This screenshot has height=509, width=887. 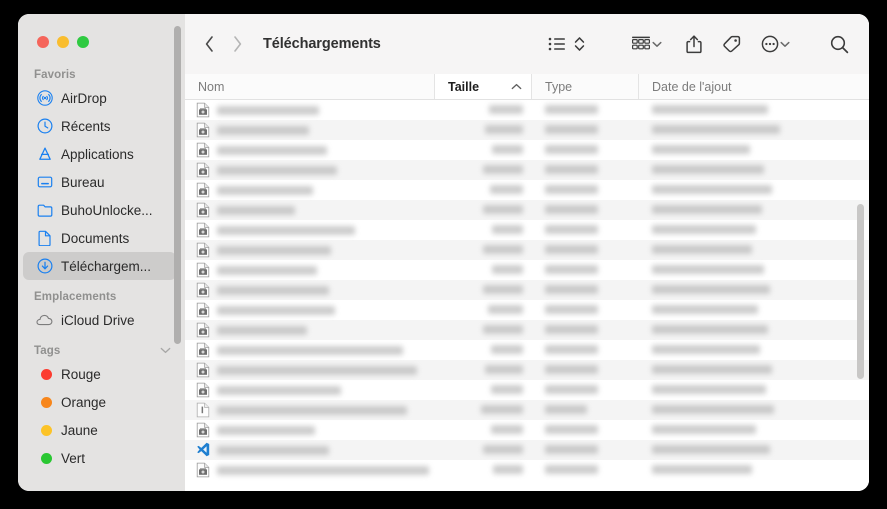 I want to click on sidebar-item-documents: Documents, so click(x=99, y=238).